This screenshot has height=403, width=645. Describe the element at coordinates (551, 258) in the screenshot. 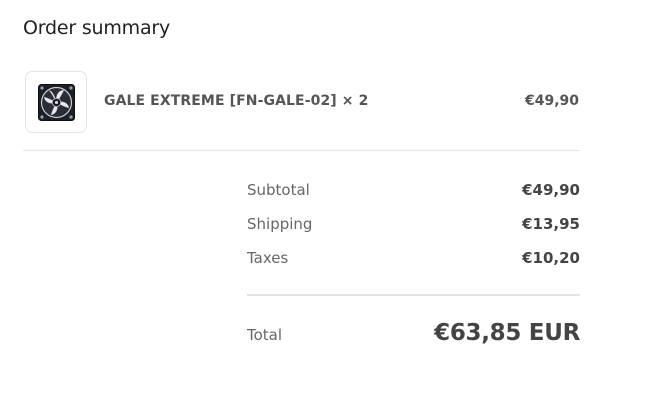

I see `taxes-value: €10,20` at that location.